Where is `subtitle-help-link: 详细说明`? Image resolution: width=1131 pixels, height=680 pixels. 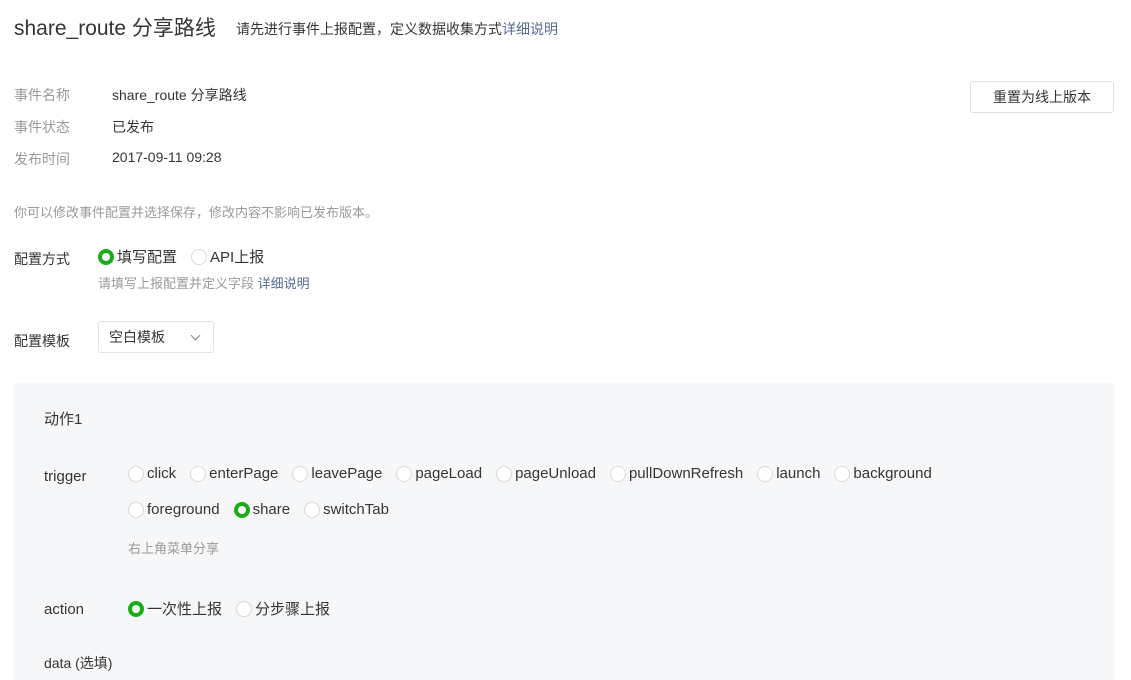 subtitle-help-link: 详细说明 is located at coordinates (530, 29).